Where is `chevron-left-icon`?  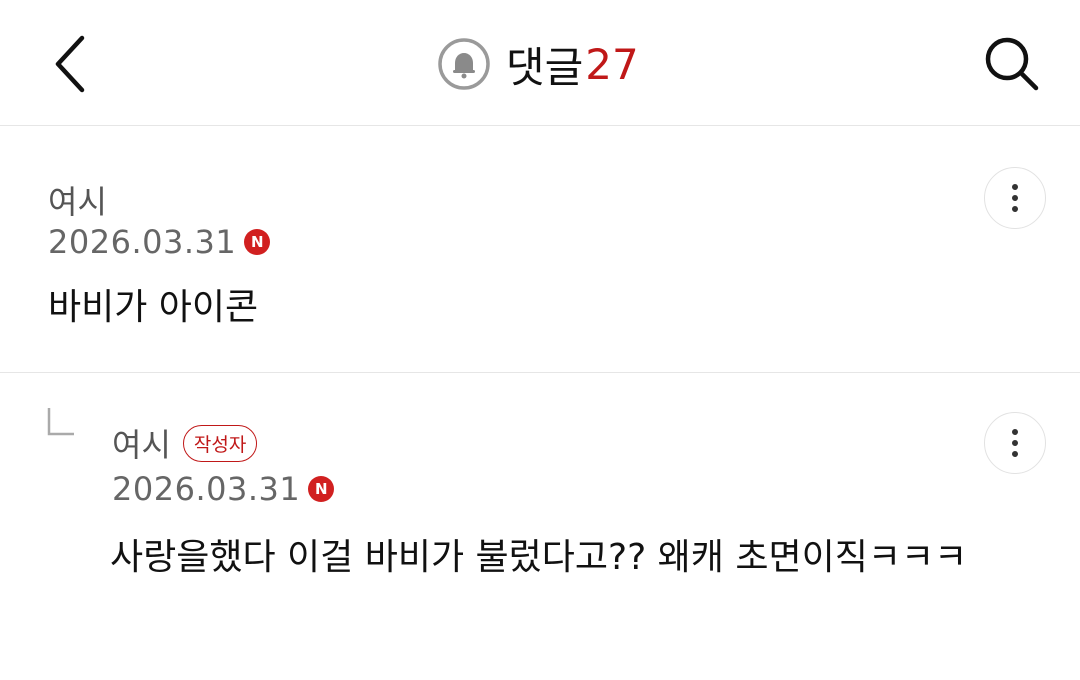
chevron-left-icon is located at coordinates (70, 64).